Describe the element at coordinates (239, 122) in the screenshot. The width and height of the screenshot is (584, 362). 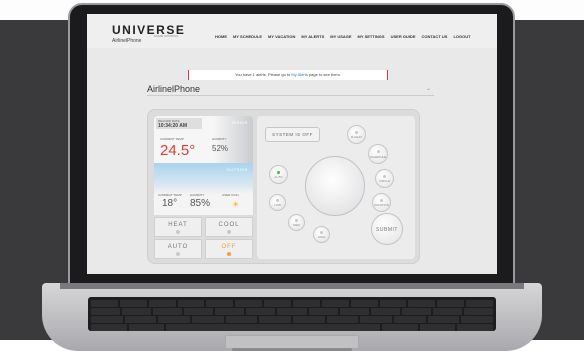
I see `inside-title: INSIDE` at that location.